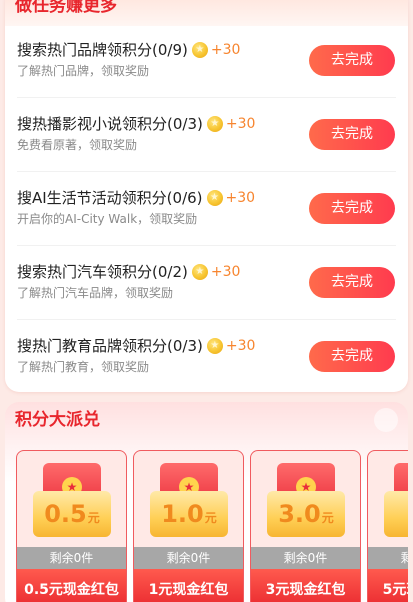 This screenshot has height=602, width=413. I want to click on envelope-front: 0.5元, so click(72, 514).